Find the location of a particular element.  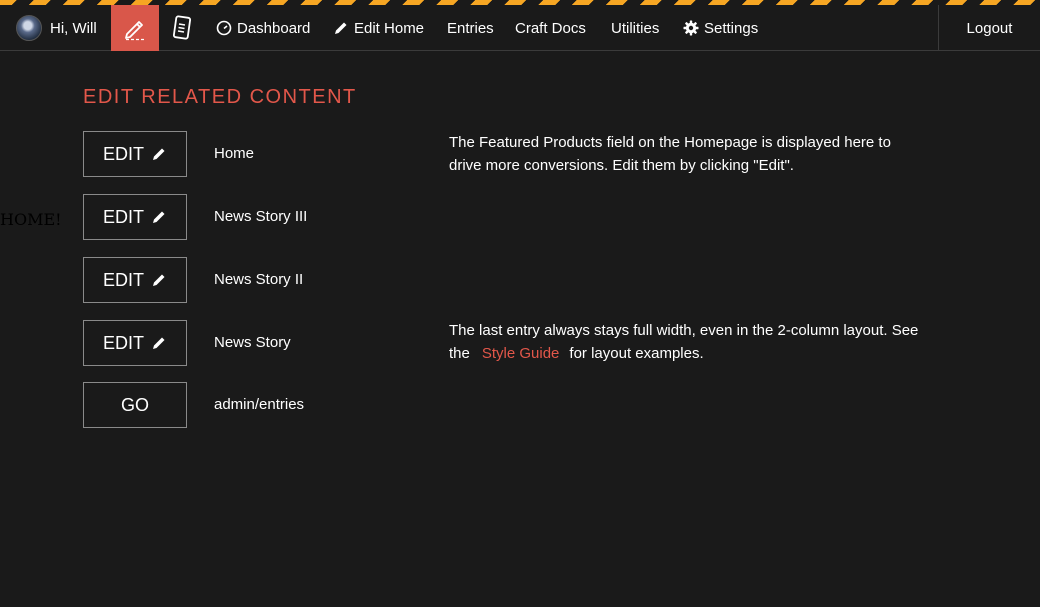

nav-edit-home-label: Edit Home is located at coordinates (389, 28).